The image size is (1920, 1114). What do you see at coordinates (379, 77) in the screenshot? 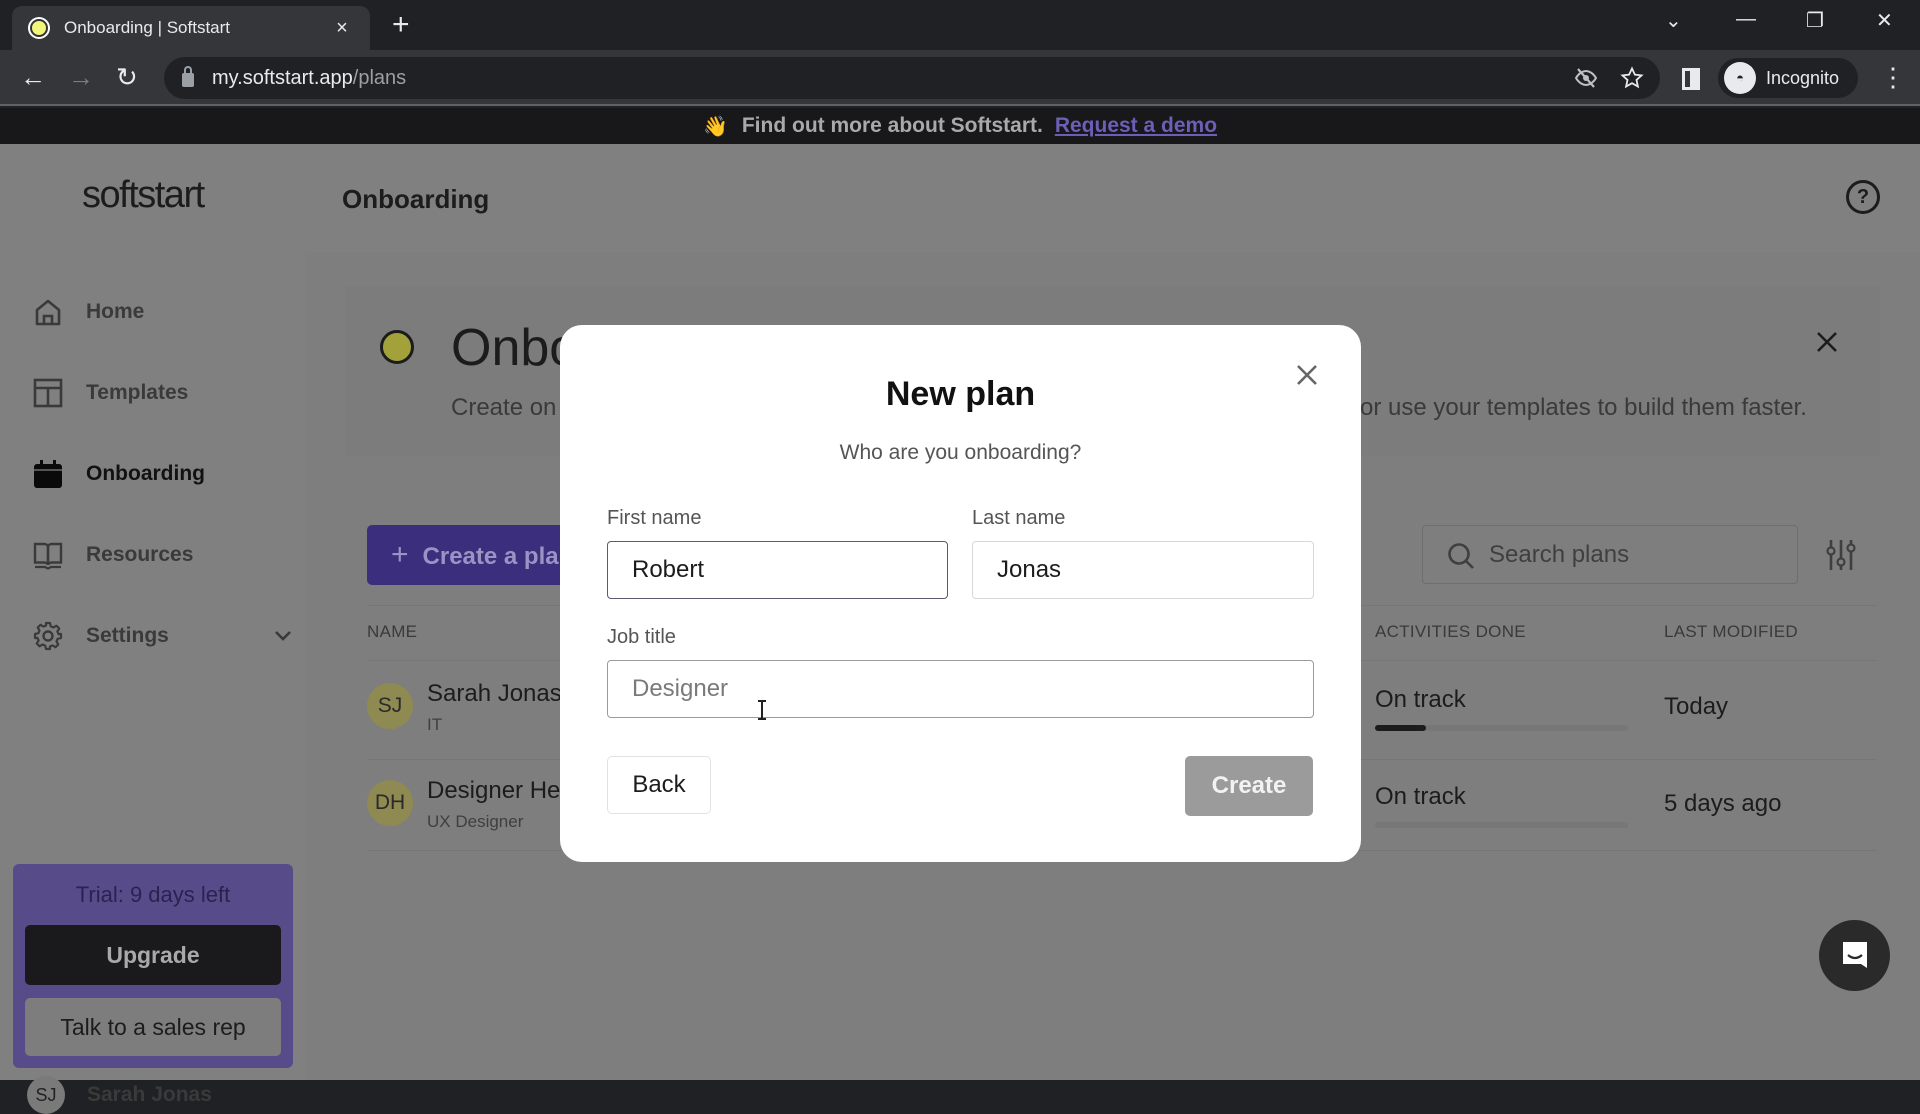
I see `url-path: /plans` at bounding box center [379, 77].